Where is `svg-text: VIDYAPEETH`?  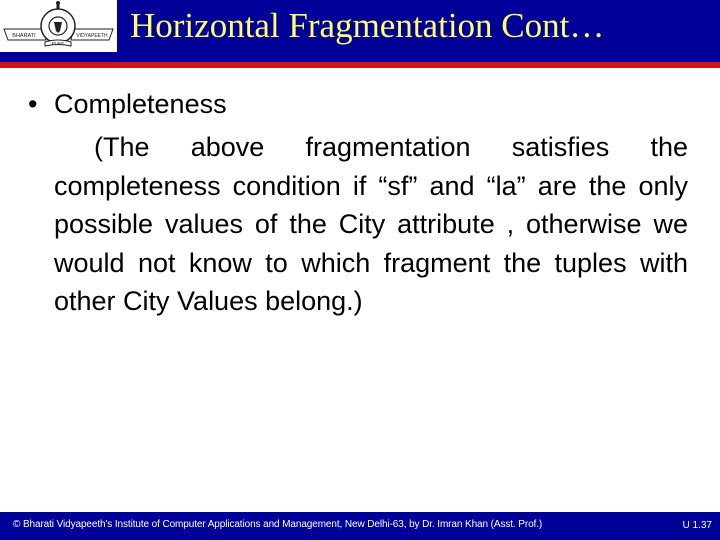 svg-text: VIDYAPEETH is located at coordinates (92, 36).